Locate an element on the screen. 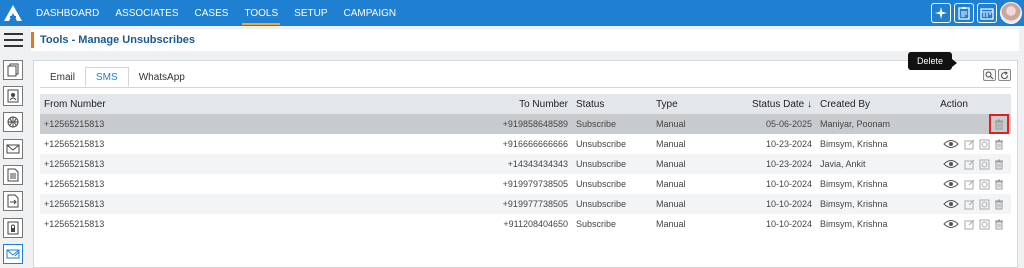  channel-tabs: Email SMS WhatsApp is located at coordinates (117, 77).